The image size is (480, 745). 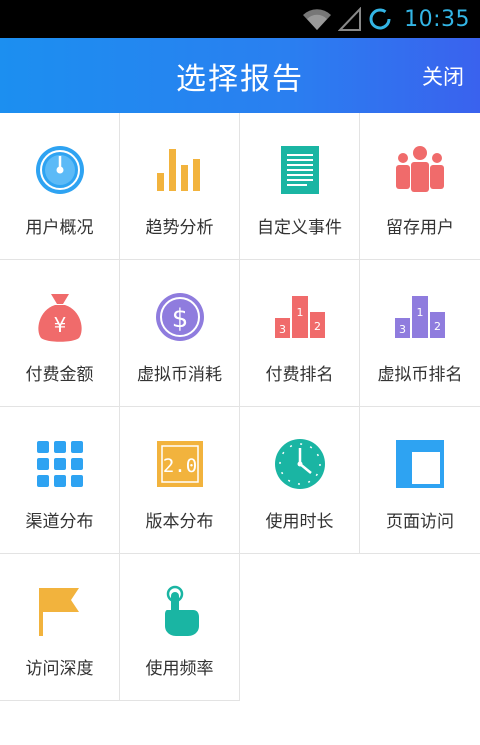 I want to click on report-item-virtual-currency-ranking: 3 1 2 虚拟币排名, so click(x=420, y=333).